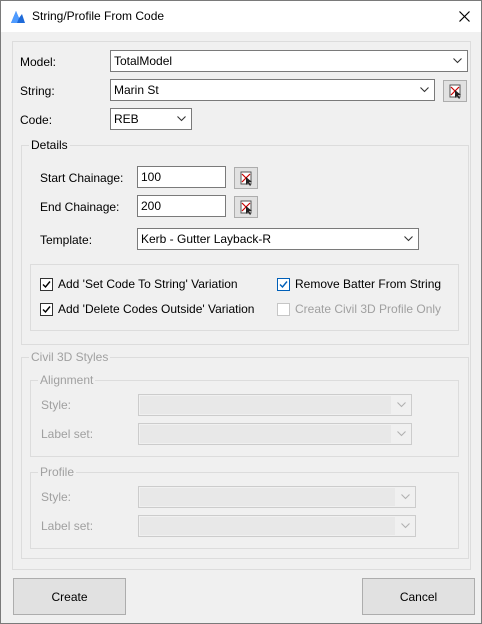 The width and height of the screenshot is (482, 624). Describe the element at coordinates (70, 357) in the screenshot. I see `civil3d-styles-title: Civil 3D Styles` at that location.